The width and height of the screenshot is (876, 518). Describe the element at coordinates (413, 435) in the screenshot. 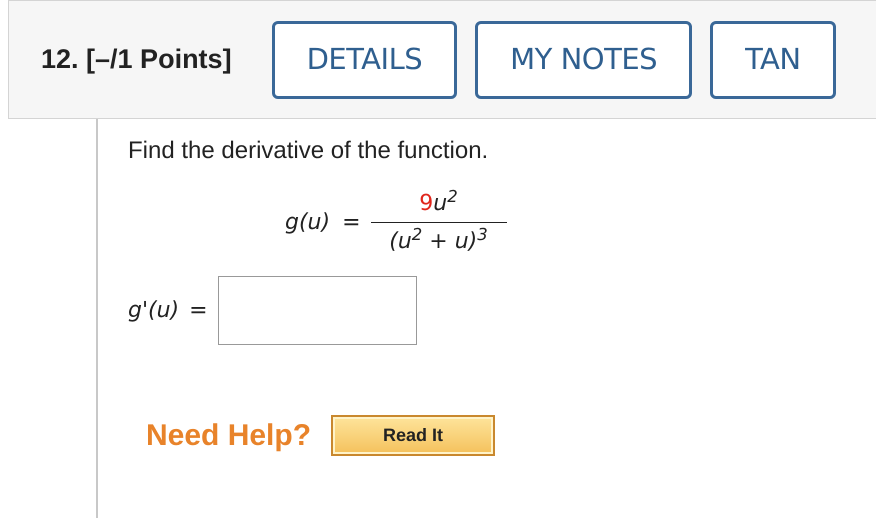

I see `read-it-button: Read It` at that location.